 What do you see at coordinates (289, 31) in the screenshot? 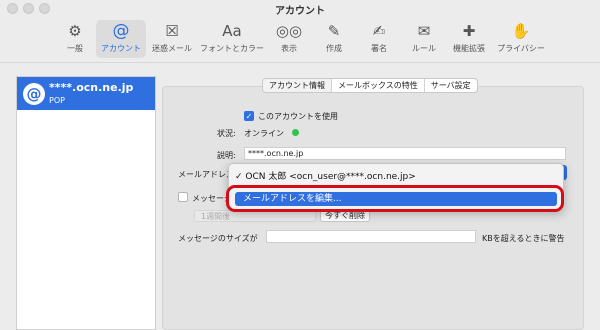
I see `glasses-icon: ◎◎` at bounding box center [289, 31].